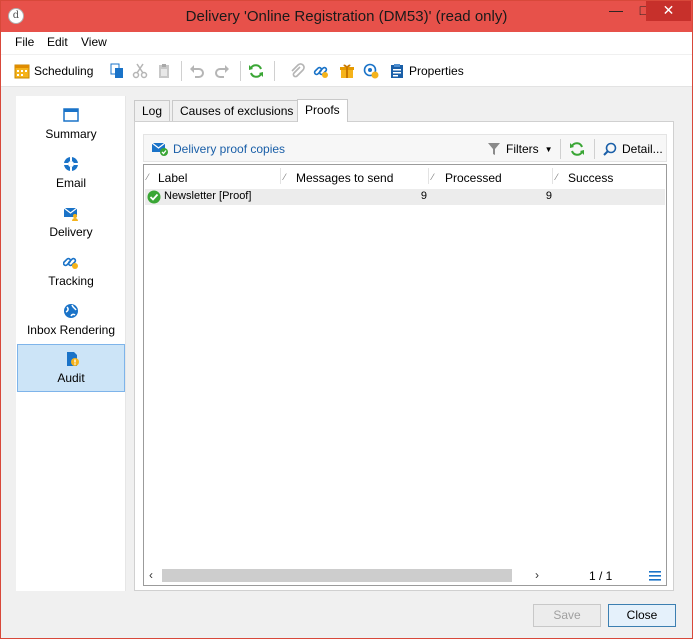 This screenshot has height=639, width=693. What do you see at coordinates (22, 71) in the screenshot?
I see `calendar-icon` at bounding box center [22, 71].